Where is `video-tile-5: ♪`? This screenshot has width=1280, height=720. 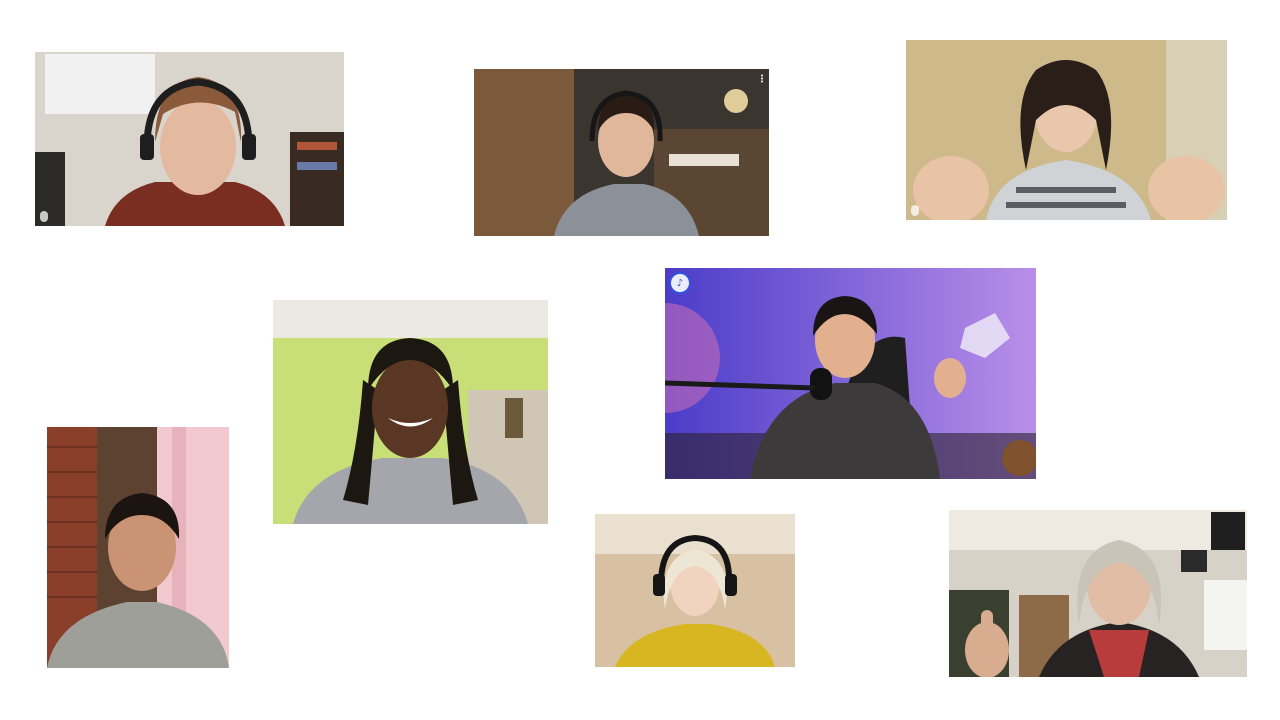
video-tile-5: ♪ is located at coordinates (850, 373).